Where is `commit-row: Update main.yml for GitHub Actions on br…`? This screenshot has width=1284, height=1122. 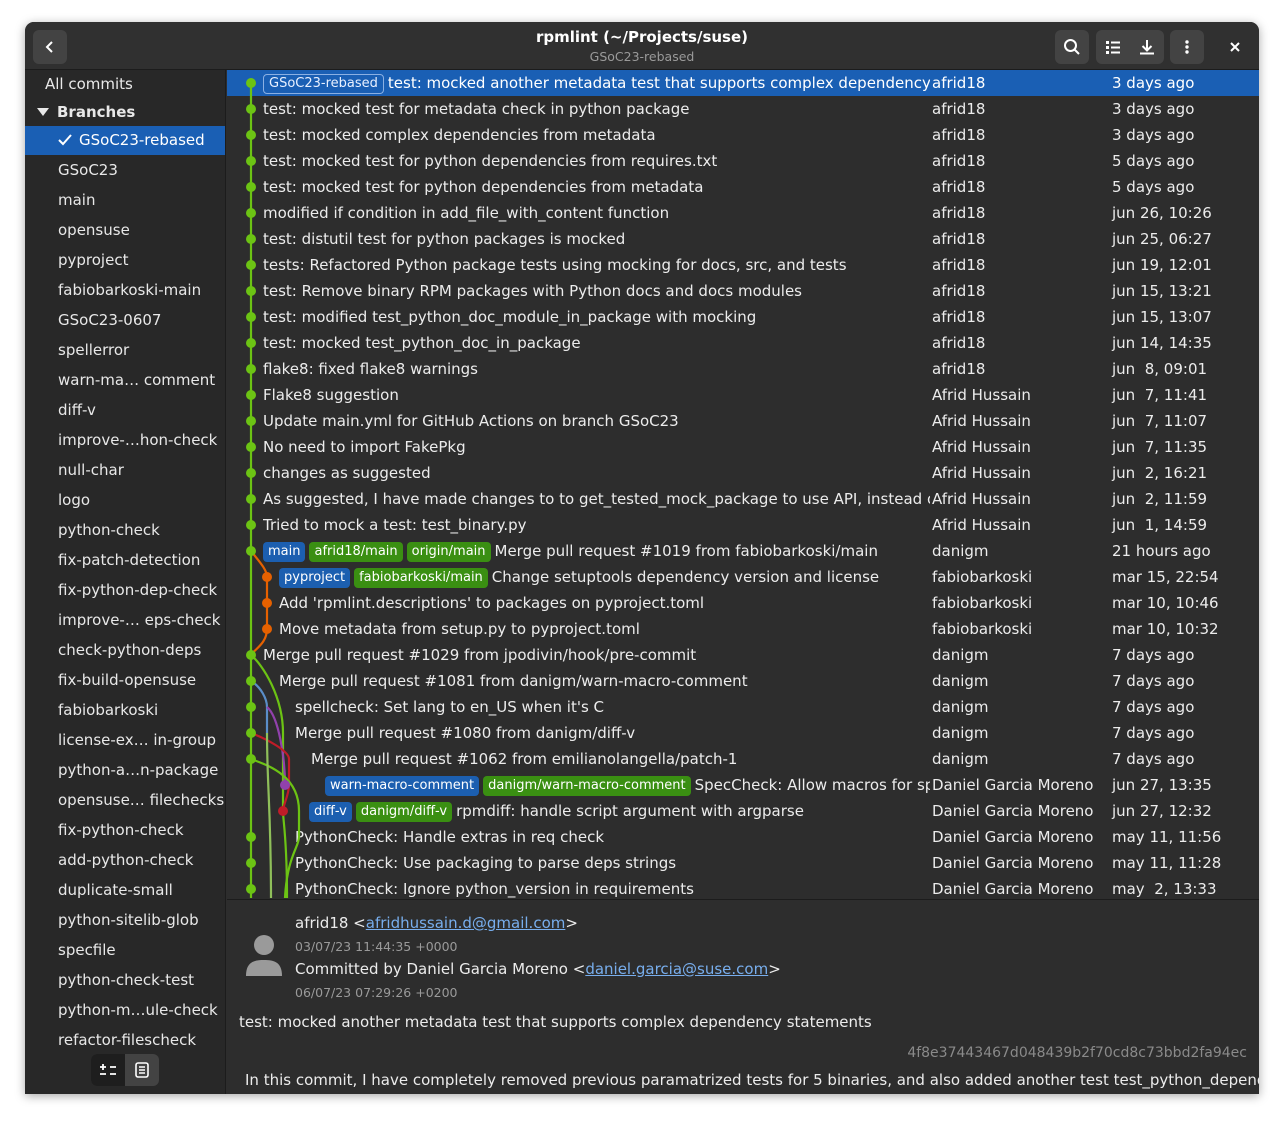
commit-row: Update main.yml for GitHub Actions on br… is located at coordinates (743, 421).